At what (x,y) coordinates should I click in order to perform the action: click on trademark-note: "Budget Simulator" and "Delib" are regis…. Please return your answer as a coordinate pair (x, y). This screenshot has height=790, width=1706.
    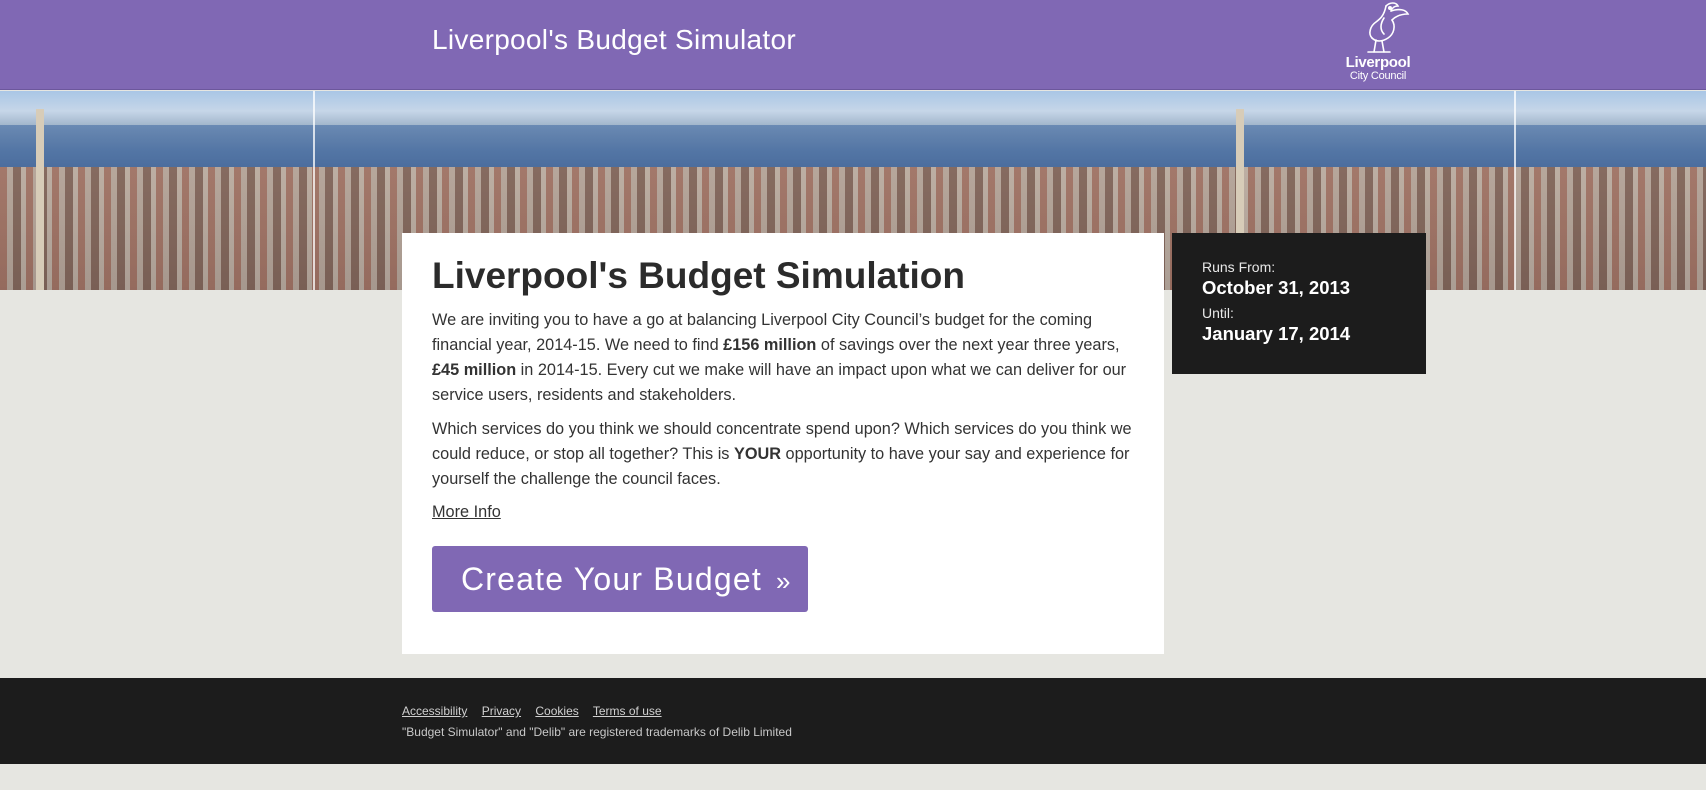
    Looking at the image, I should click on (597, 732).